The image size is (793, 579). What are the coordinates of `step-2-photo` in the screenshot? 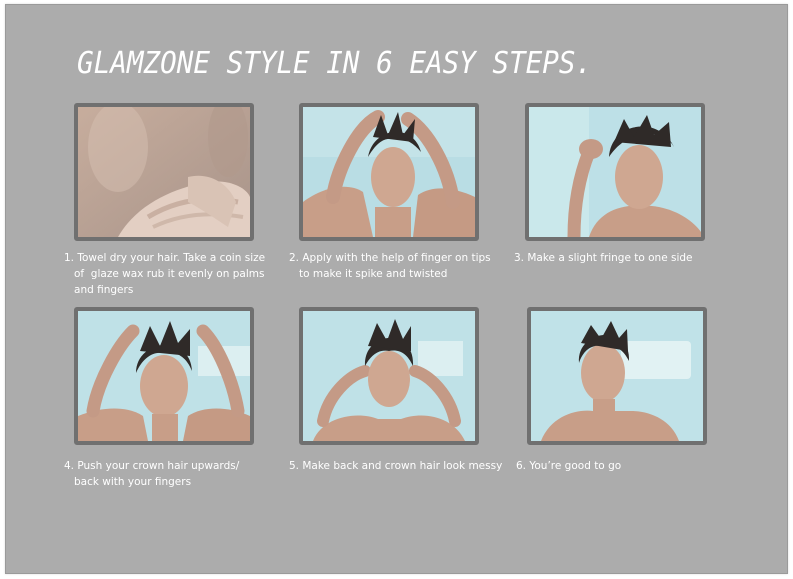 It's located at (389, 172).